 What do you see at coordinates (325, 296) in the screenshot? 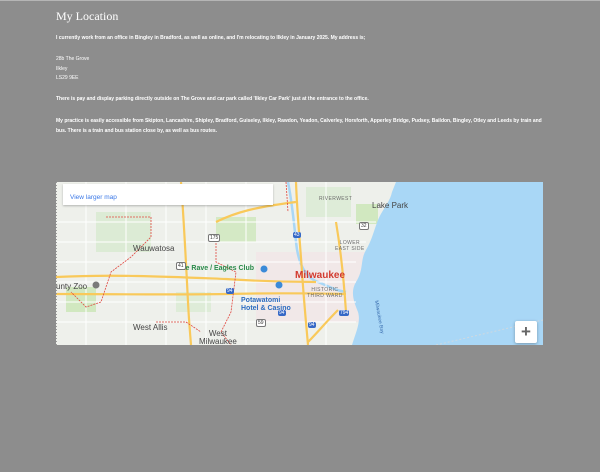
I see `historic-third-ward-line: THIRD WARD` at bounding box center [325, 296].